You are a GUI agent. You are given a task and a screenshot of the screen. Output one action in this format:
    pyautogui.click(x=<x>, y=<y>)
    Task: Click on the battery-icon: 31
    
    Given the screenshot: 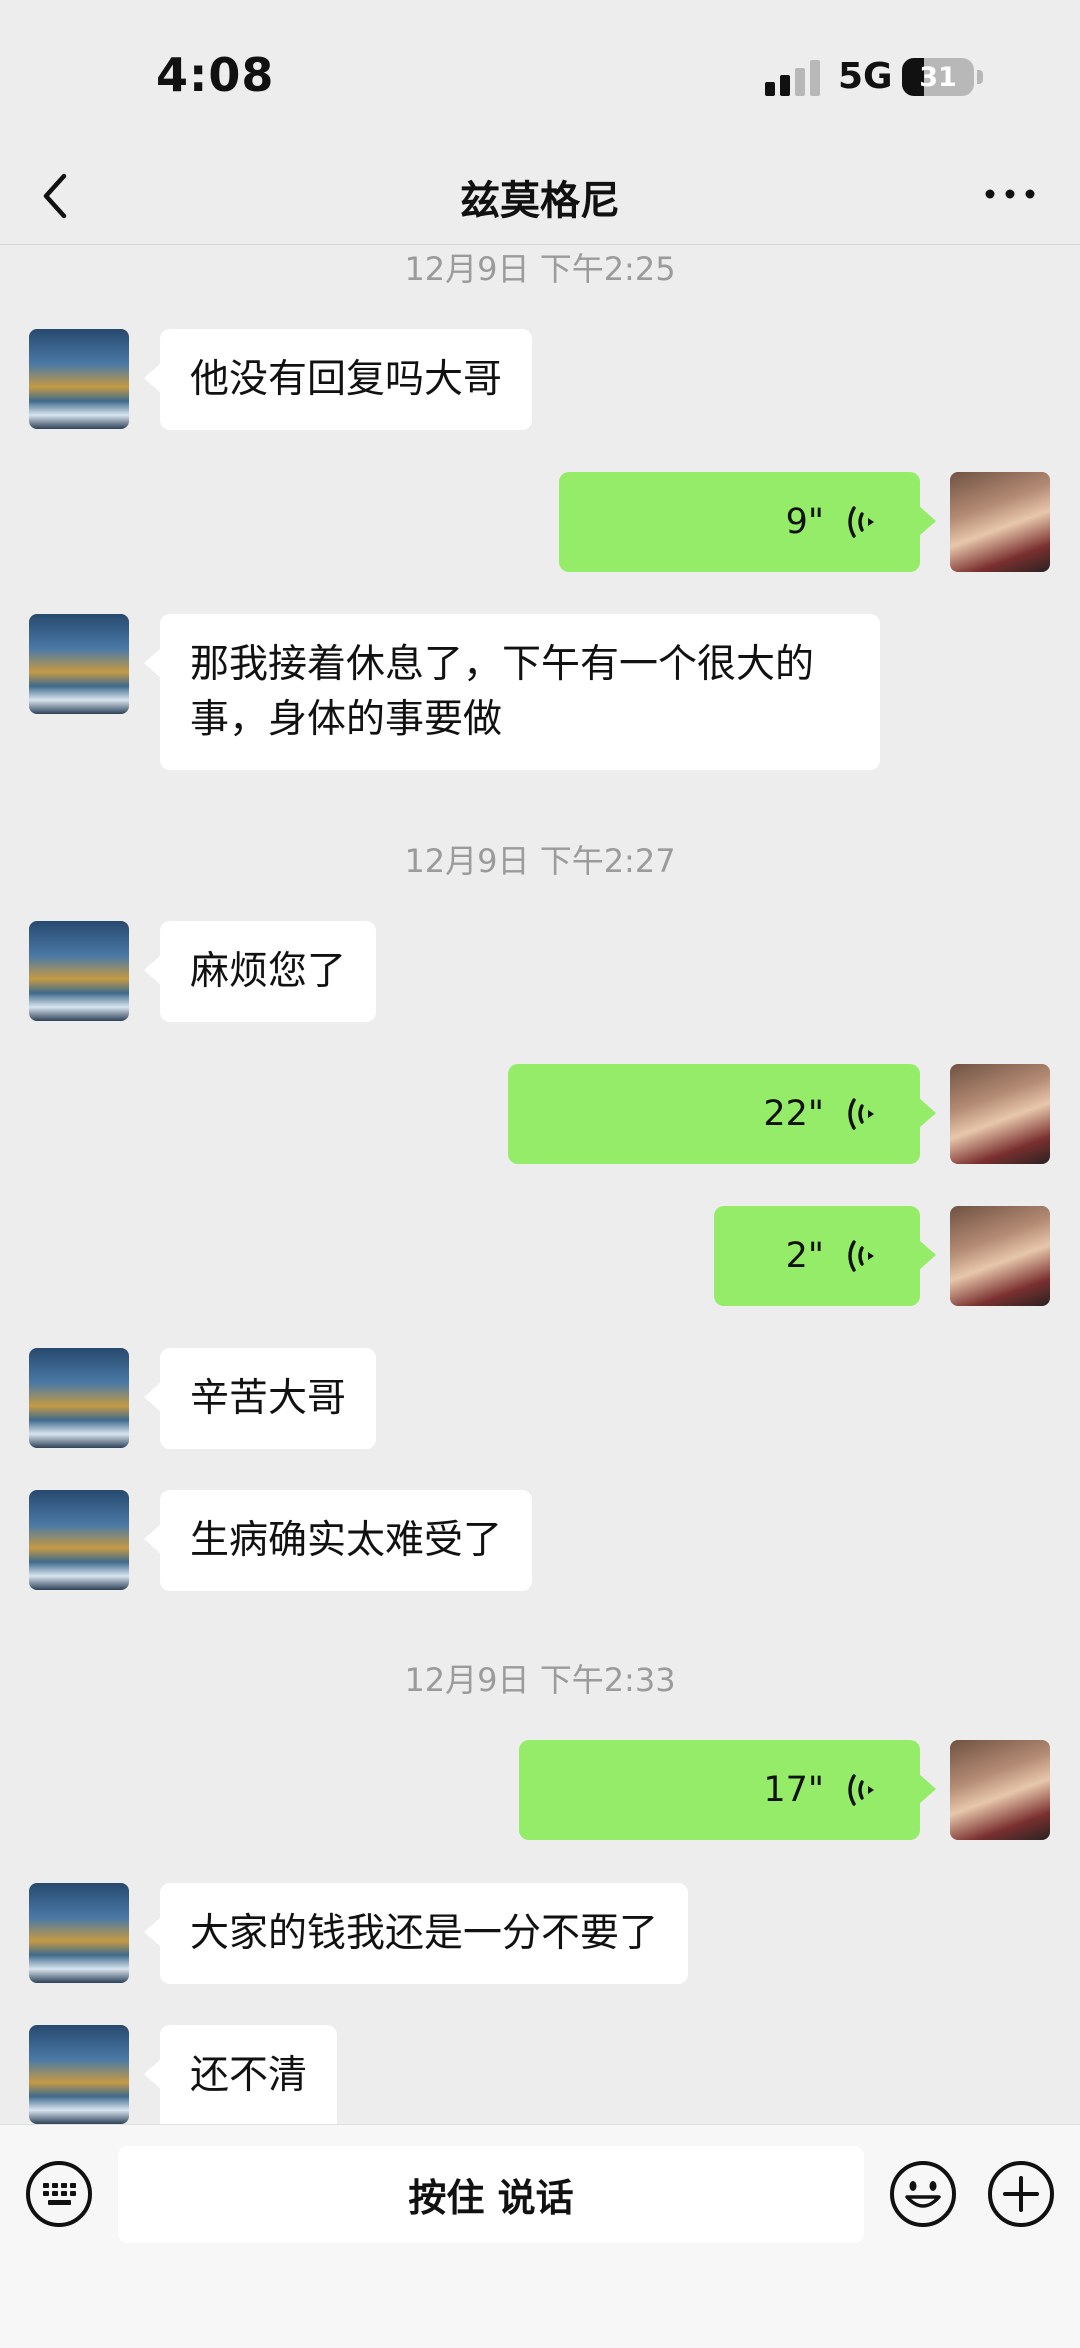 What is the action you would take?
    pyautogui.click(x=938, y=77)
    